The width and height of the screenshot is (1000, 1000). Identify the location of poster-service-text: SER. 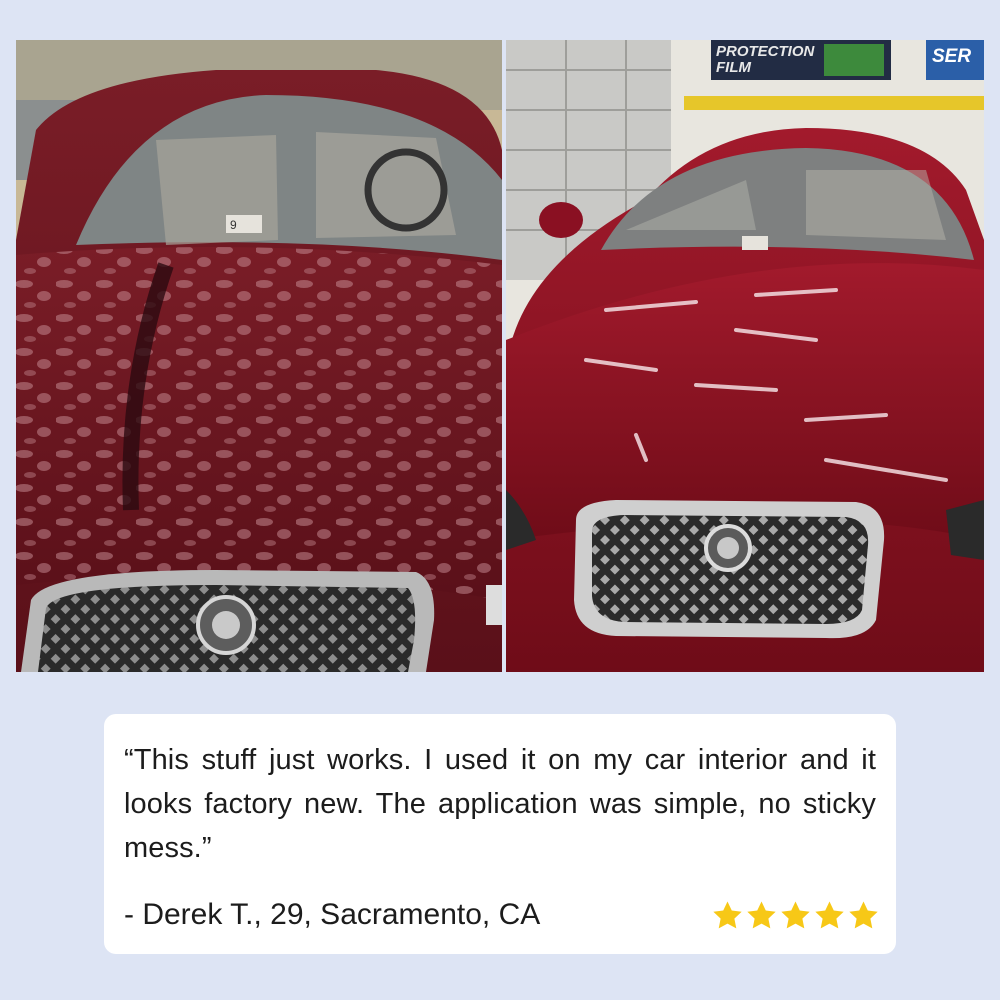
(951, 56).